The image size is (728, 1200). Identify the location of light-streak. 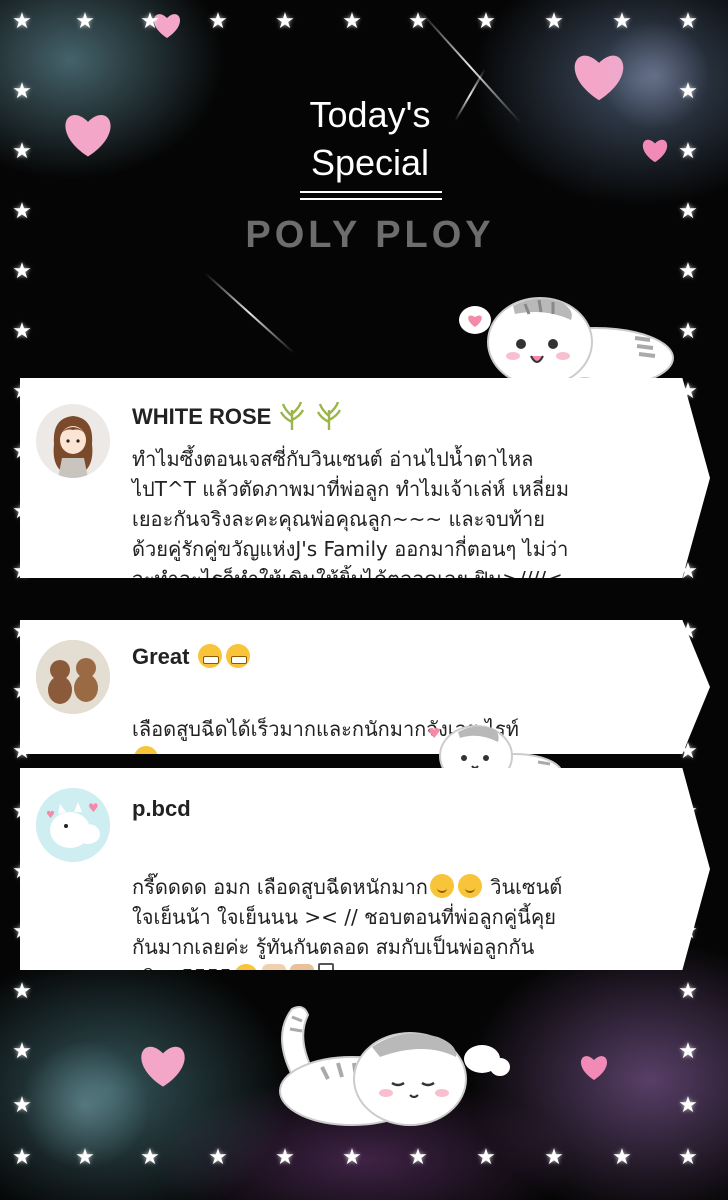
(249, 313).